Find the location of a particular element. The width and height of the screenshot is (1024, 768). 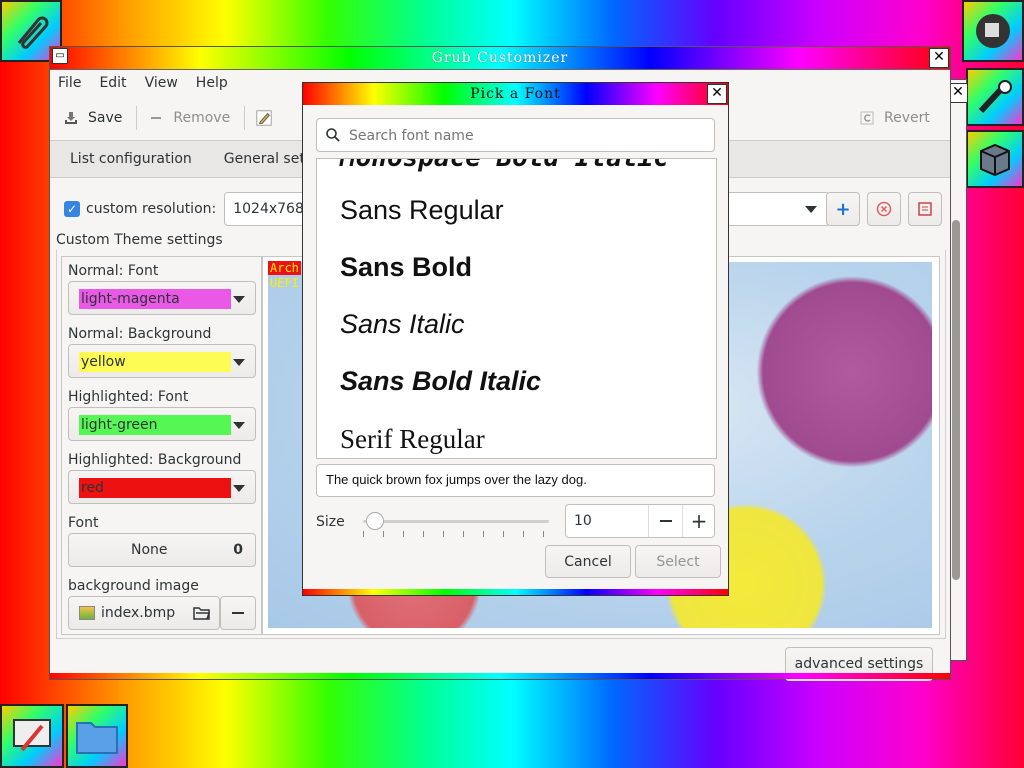

menu-view: View is located at coordinates (161, 83).